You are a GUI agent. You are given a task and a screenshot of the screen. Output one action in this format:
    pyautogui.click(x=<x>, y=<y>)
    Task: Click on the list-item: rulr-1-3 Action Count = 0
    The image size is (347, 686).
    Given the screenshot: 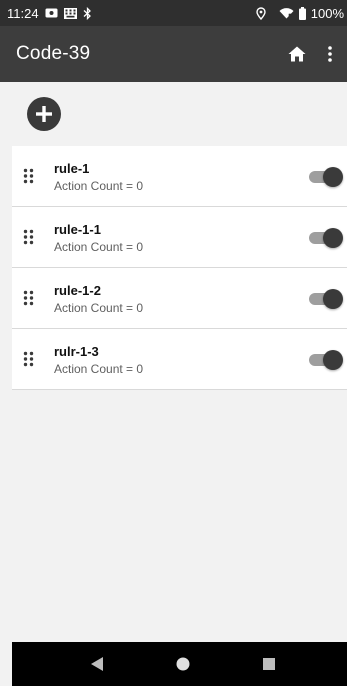 What is the action you would take?
    pyautogui.click(x=179, y=359)
    